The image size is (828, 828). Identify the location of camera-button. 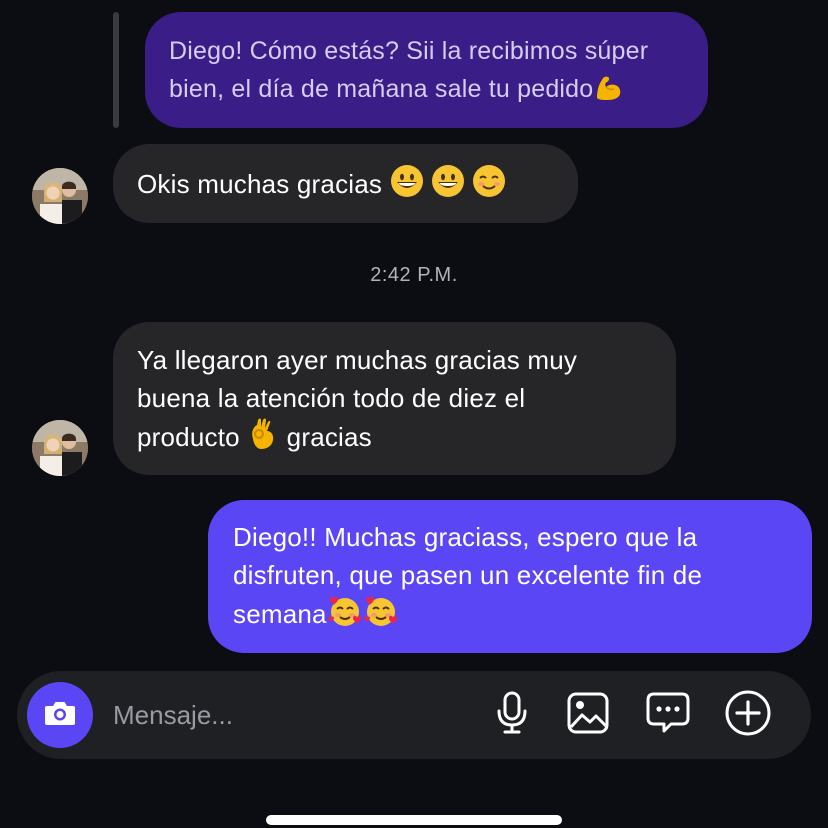
(60, 715).